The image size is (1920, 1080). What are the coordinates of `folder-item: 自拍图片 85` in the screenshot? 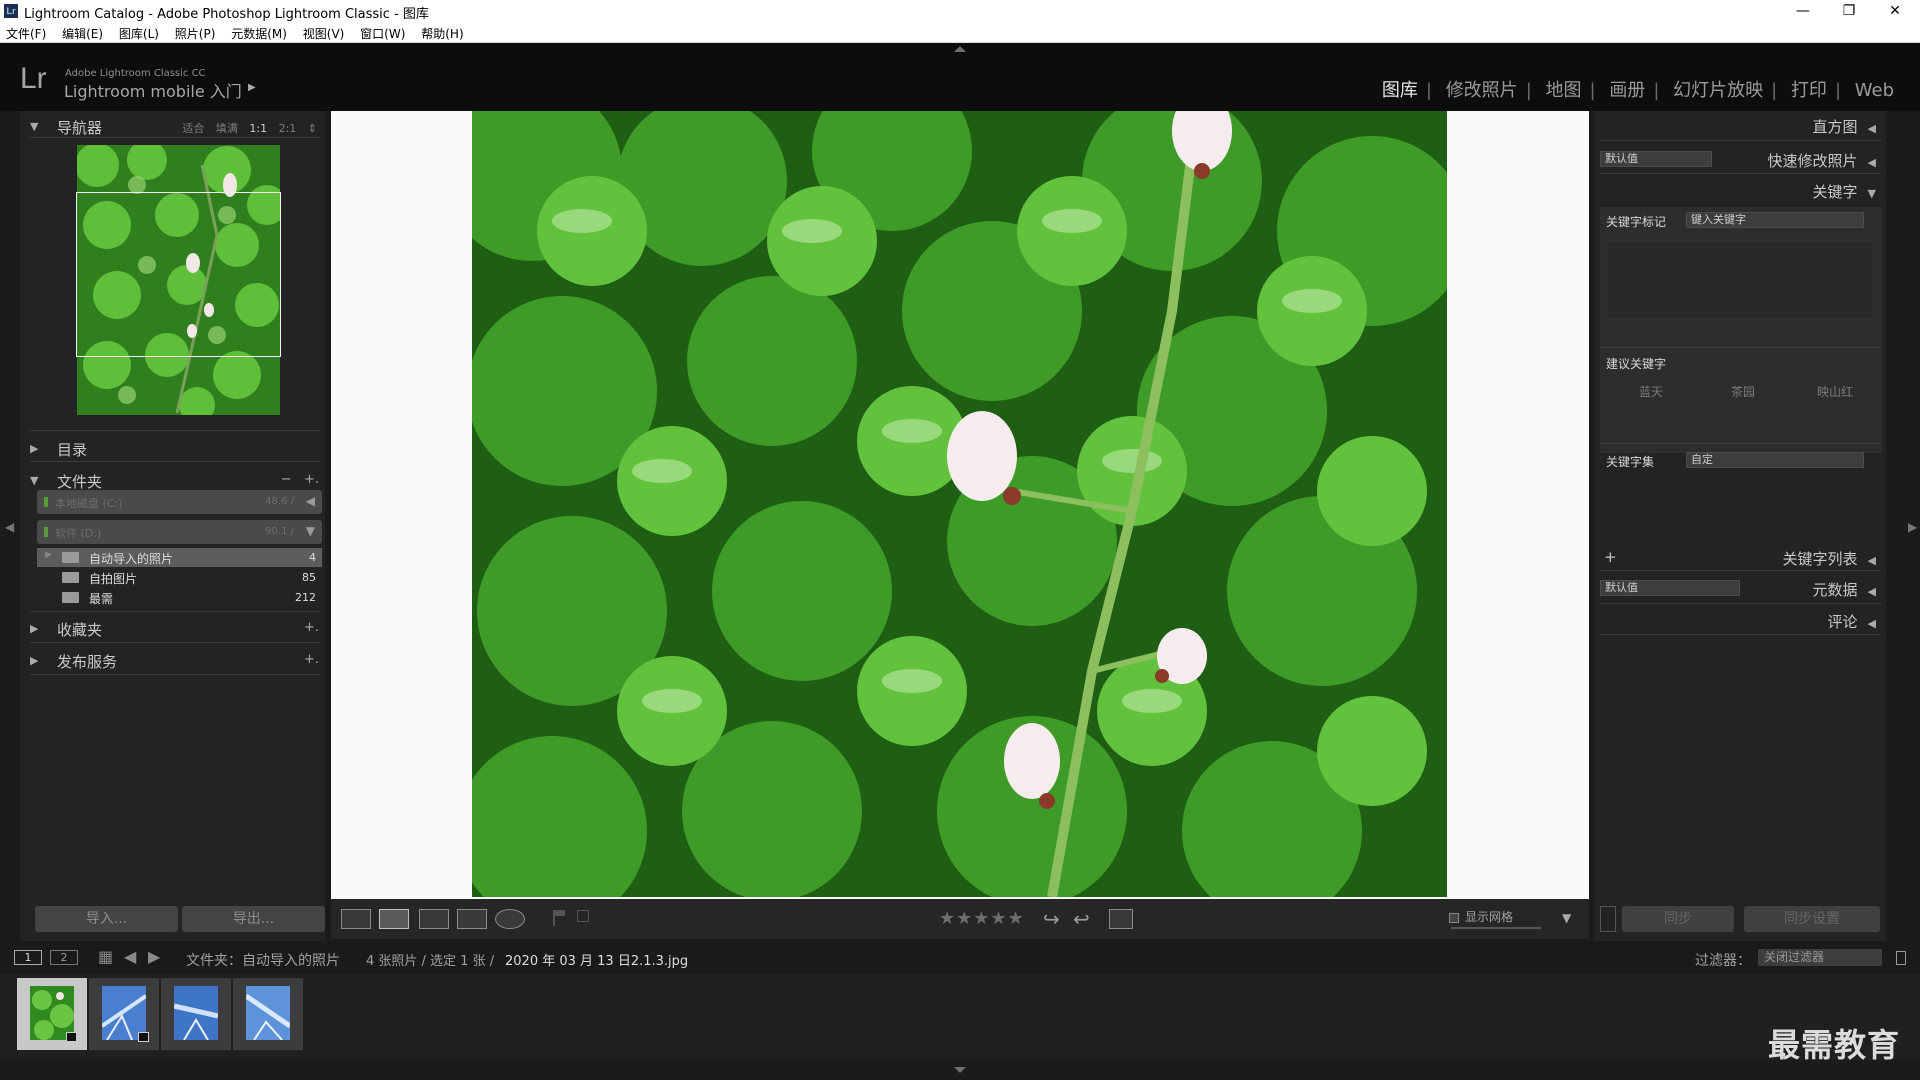 It's located at (179, 577).